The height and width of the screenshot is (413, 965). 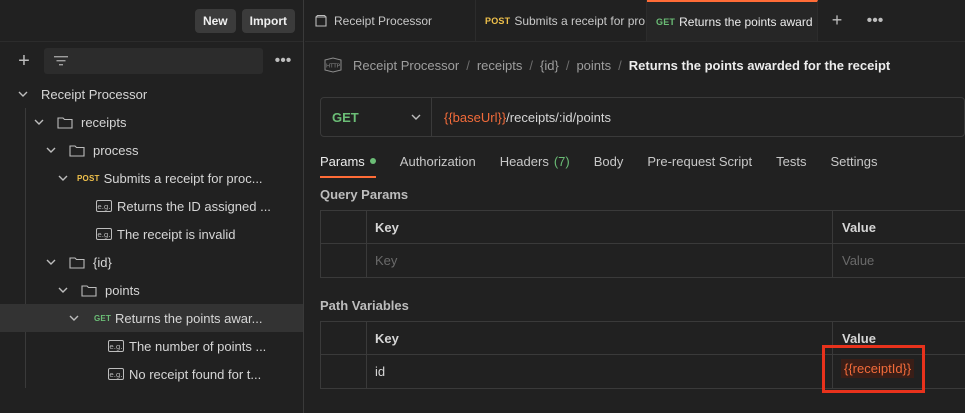 I want to click on query-params-table: Key Value Key Value, so click(x=642, y=244).